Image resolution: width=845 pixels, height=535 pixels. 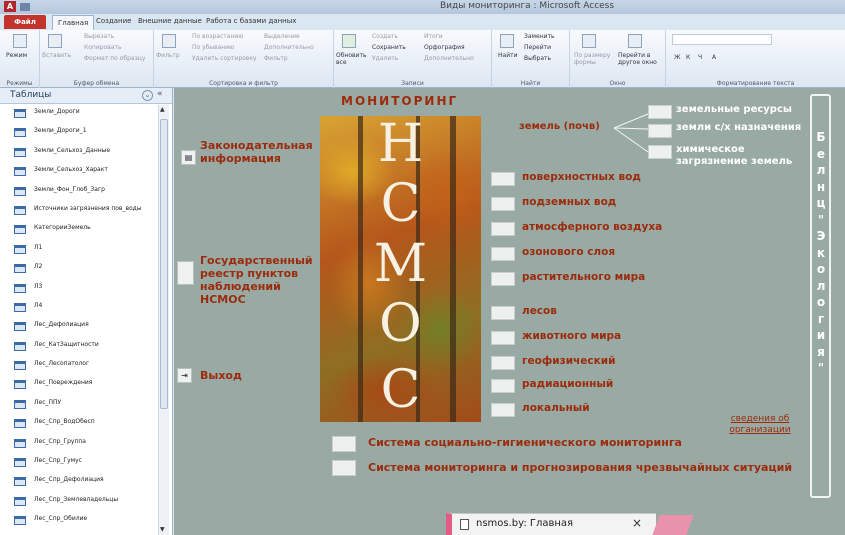 I want to click on copy-button: Копировать, so click(x=102, y=47).